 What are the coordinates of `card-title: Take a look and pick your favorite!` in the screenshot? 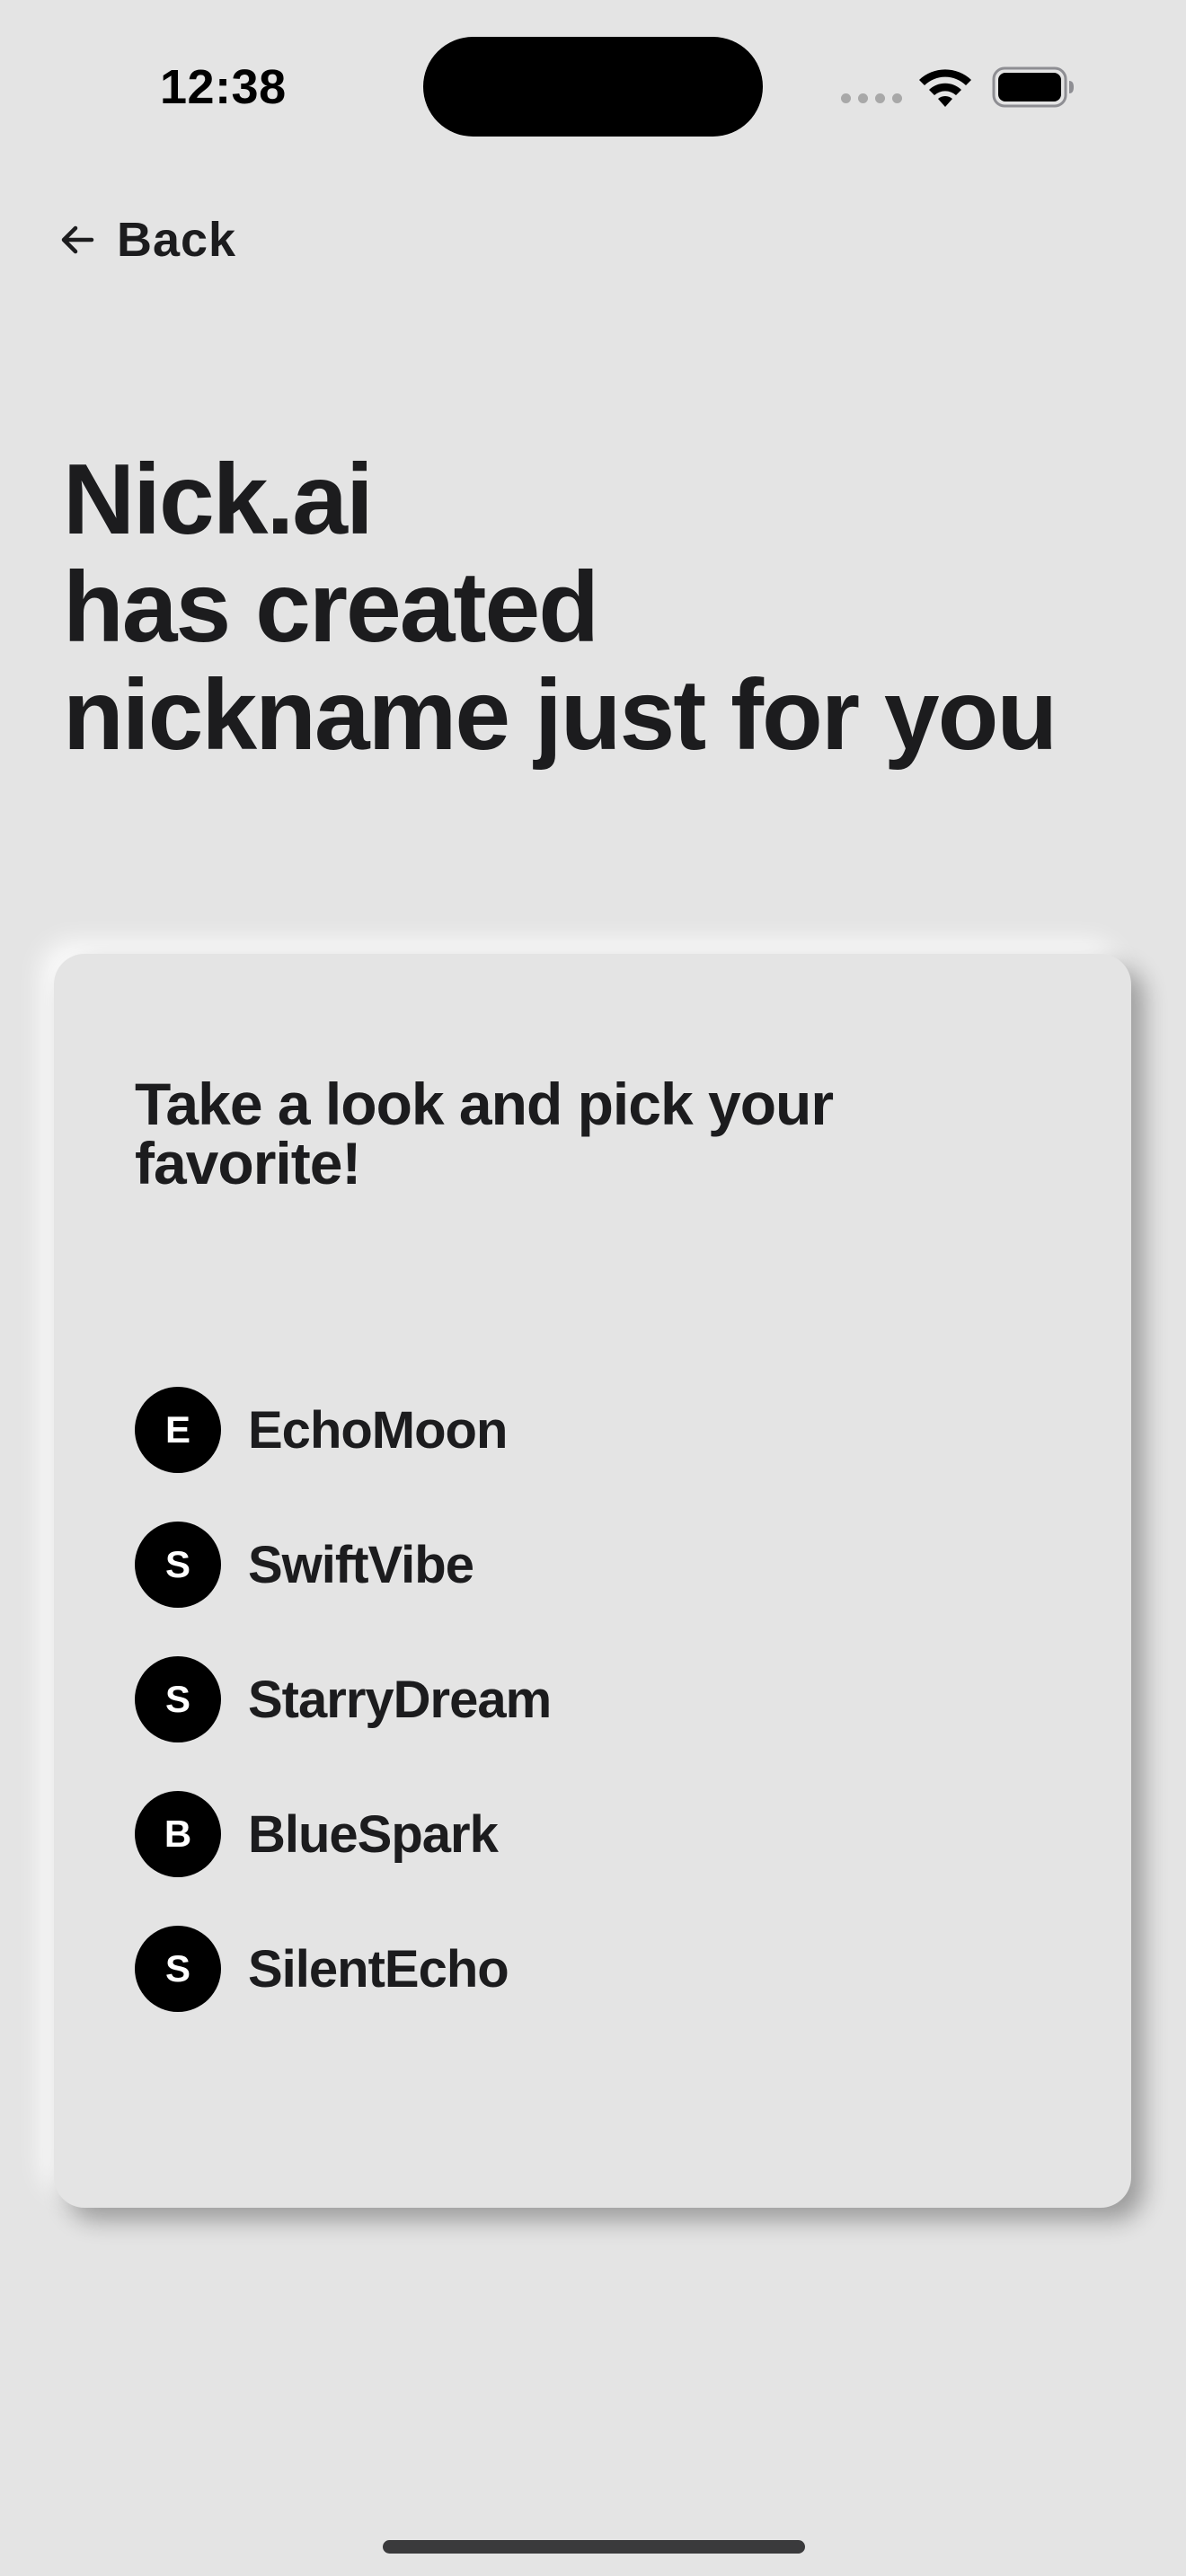 It's located at (484, 1133).